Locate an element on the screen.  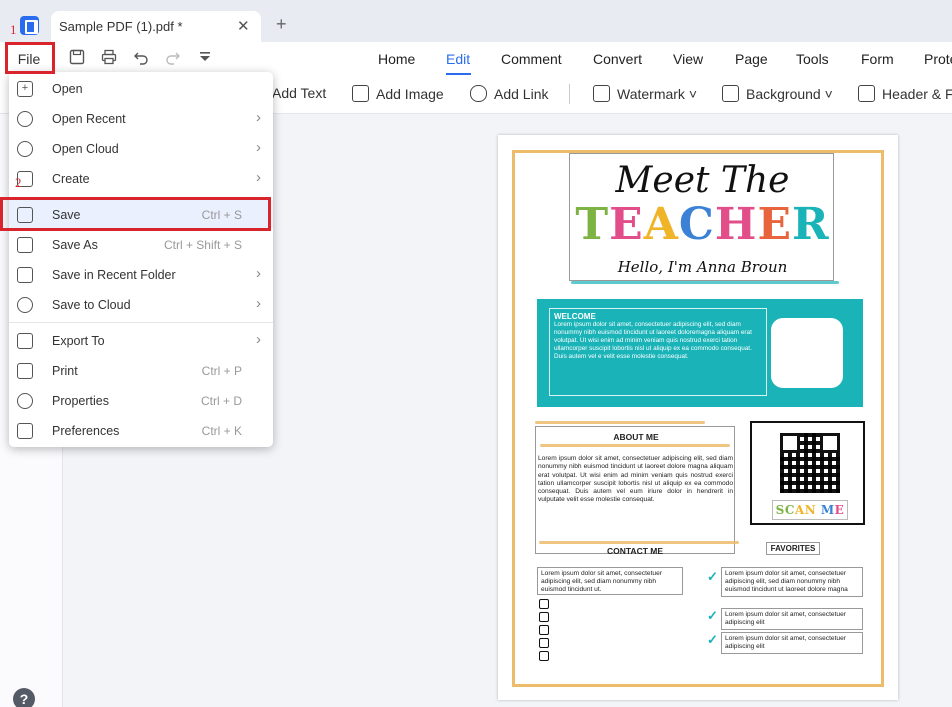
annotation-box-save is located at coordinates (135, 214).